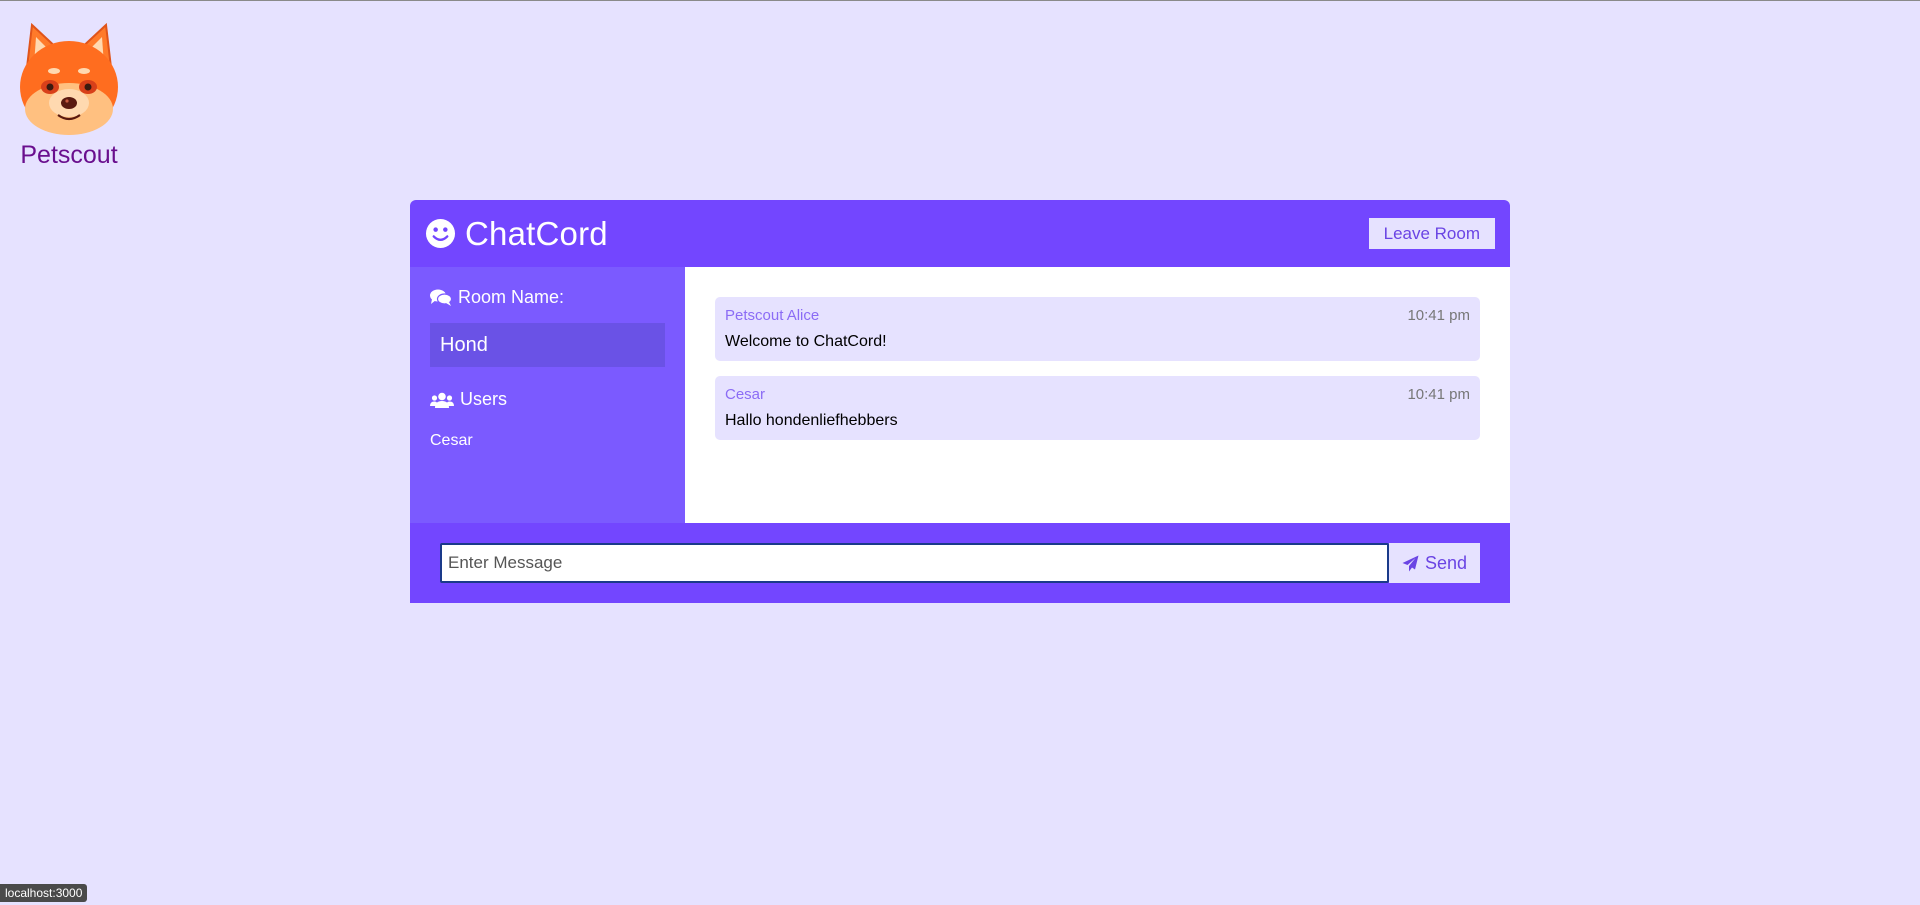 This screenshot has height=905, width=1920. I want to click on message-meta: Cesar 10:41 pm, so click(1097, 394).